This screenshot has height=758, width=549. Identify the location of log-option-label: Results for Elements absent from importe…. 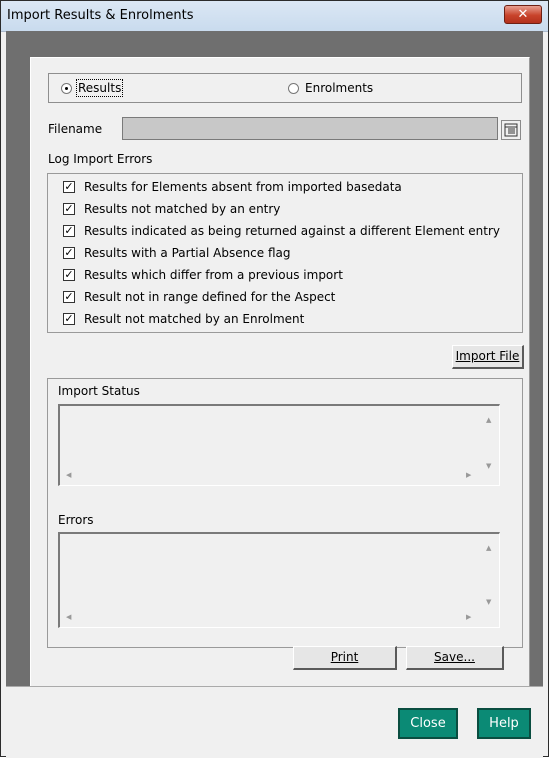
(243, 187).